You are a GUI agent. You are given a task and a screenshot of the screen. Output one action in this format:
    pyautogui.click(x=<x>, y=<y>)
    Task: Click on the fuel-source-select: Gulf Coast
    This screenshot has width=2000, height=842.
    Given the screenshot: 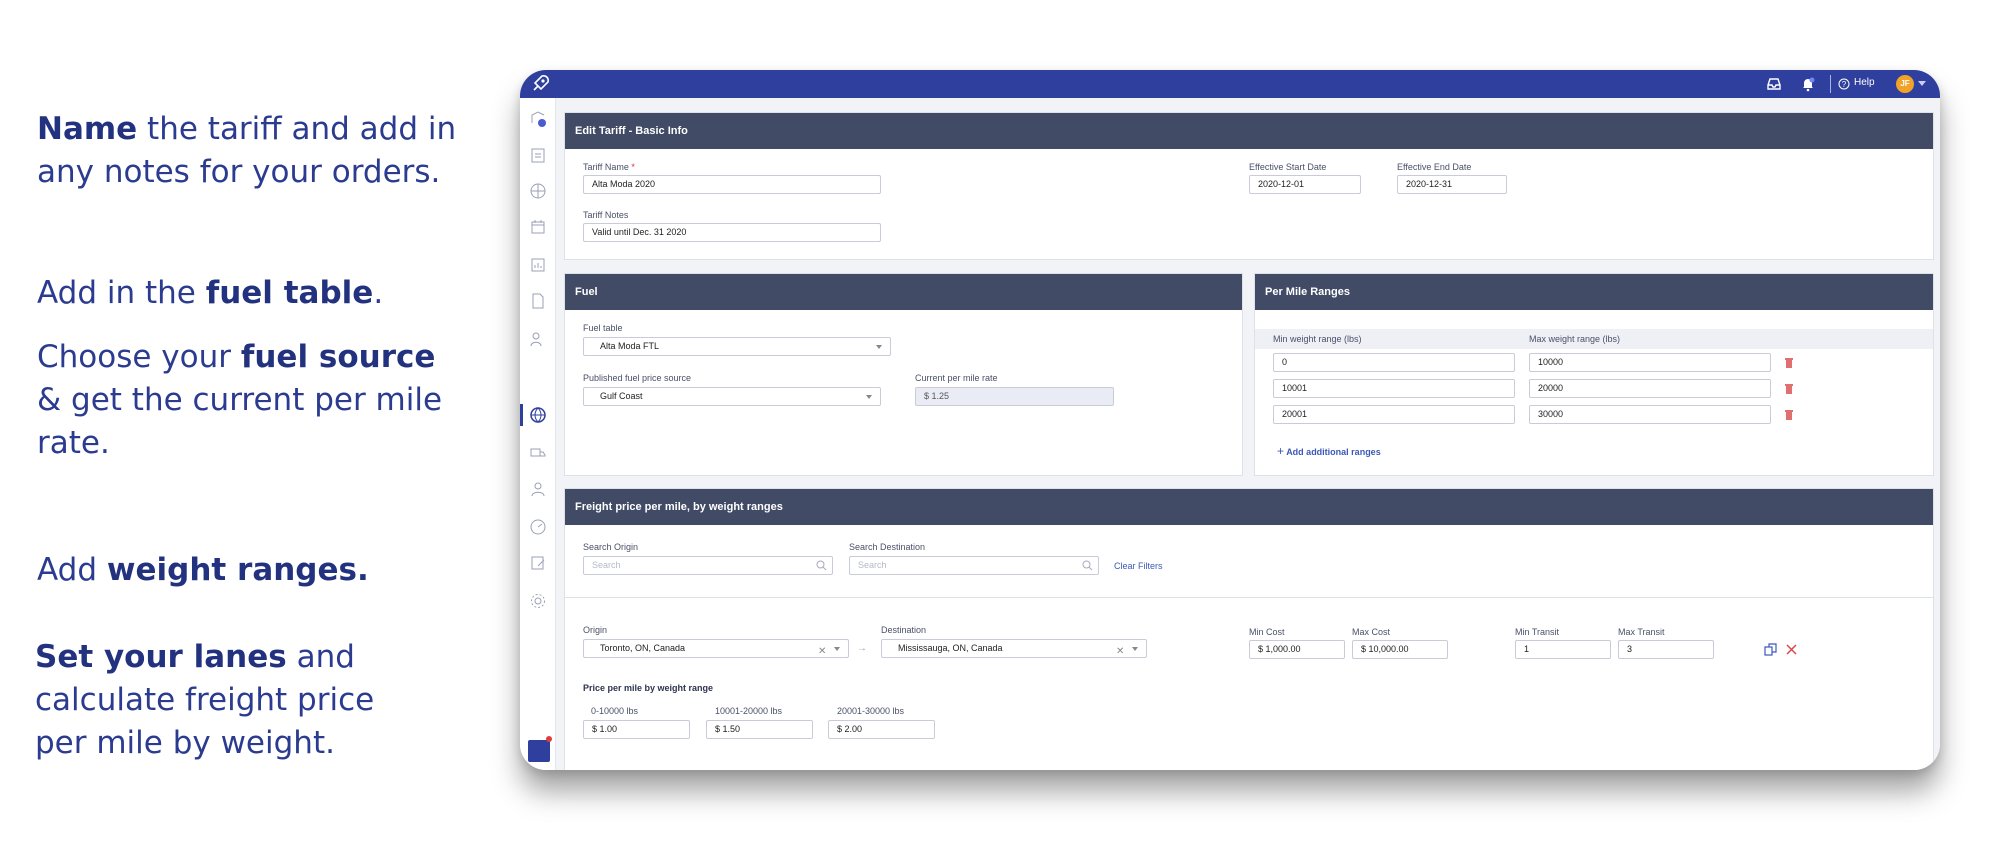 What is the action you would take?
    pyautogui.click(x=732, y=396)
    